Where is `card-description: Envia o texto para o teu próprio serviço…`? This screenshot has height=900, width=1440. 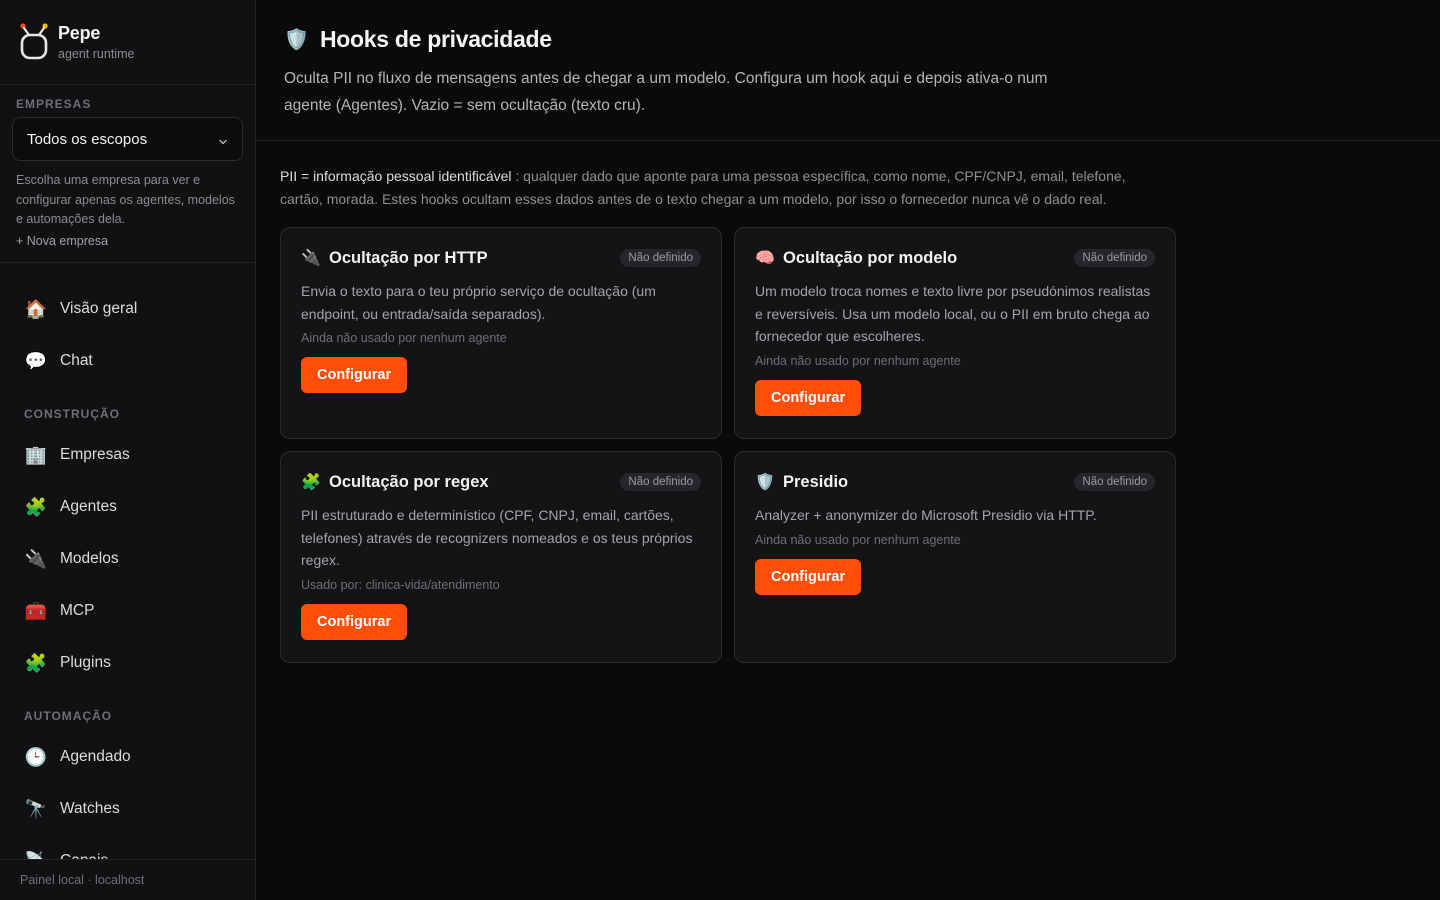 card-description: Envia o texto para o teu próprio serviço… is located at coordinates (478, 302).